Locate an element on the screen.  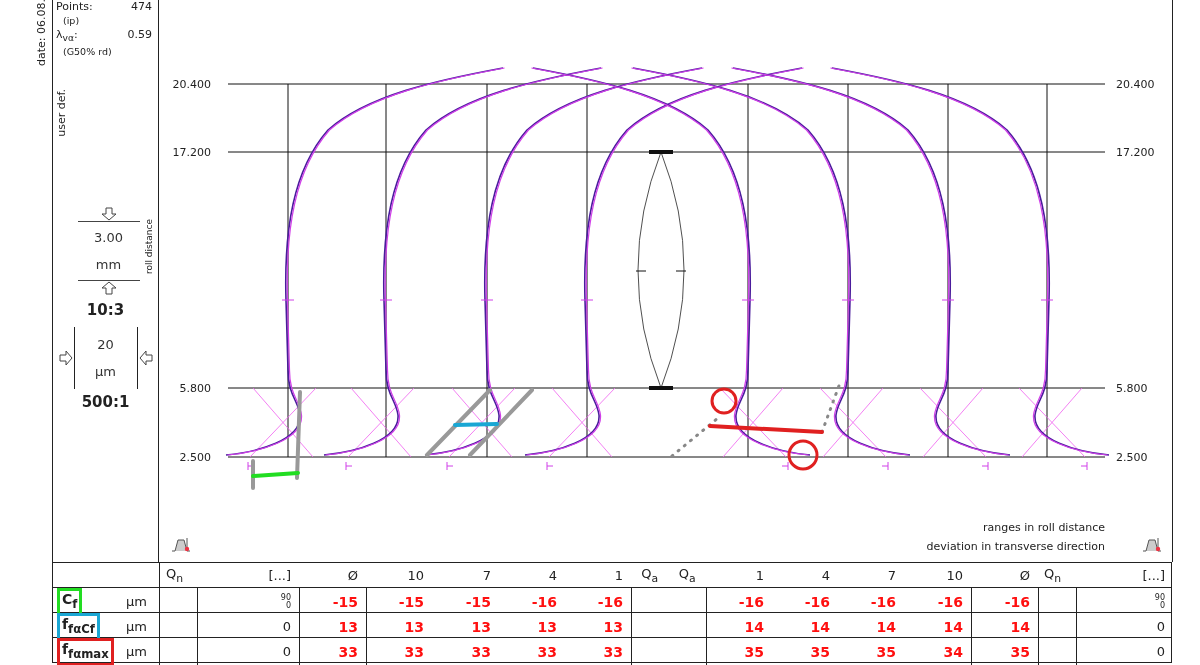
deviation-value: 20 is located at coordinates (105, 345).